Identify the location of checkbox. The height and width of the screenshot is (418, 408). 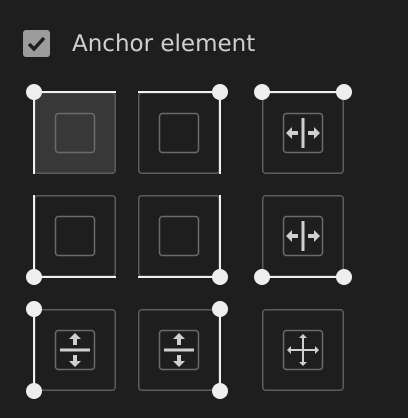
(36, 43).